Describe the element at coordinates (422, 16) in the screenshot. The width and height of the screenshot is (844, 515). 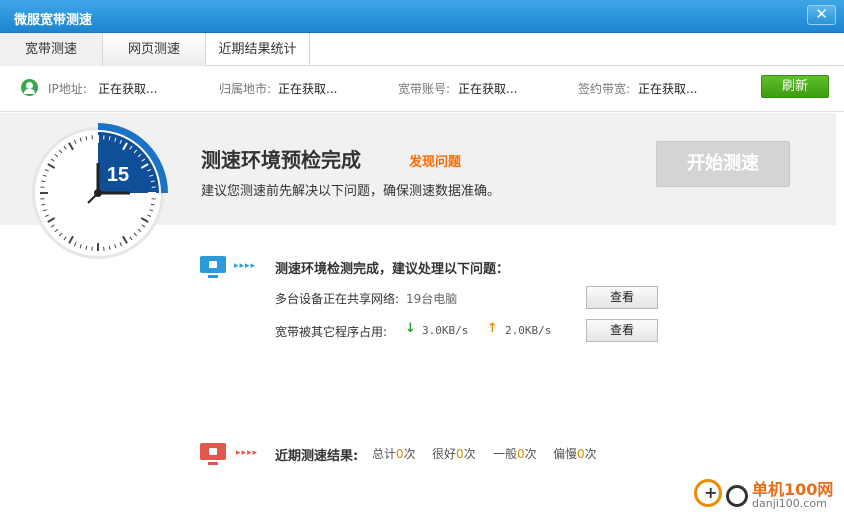
I see `title-bar: 微服宽带测速 ✕` at that location.